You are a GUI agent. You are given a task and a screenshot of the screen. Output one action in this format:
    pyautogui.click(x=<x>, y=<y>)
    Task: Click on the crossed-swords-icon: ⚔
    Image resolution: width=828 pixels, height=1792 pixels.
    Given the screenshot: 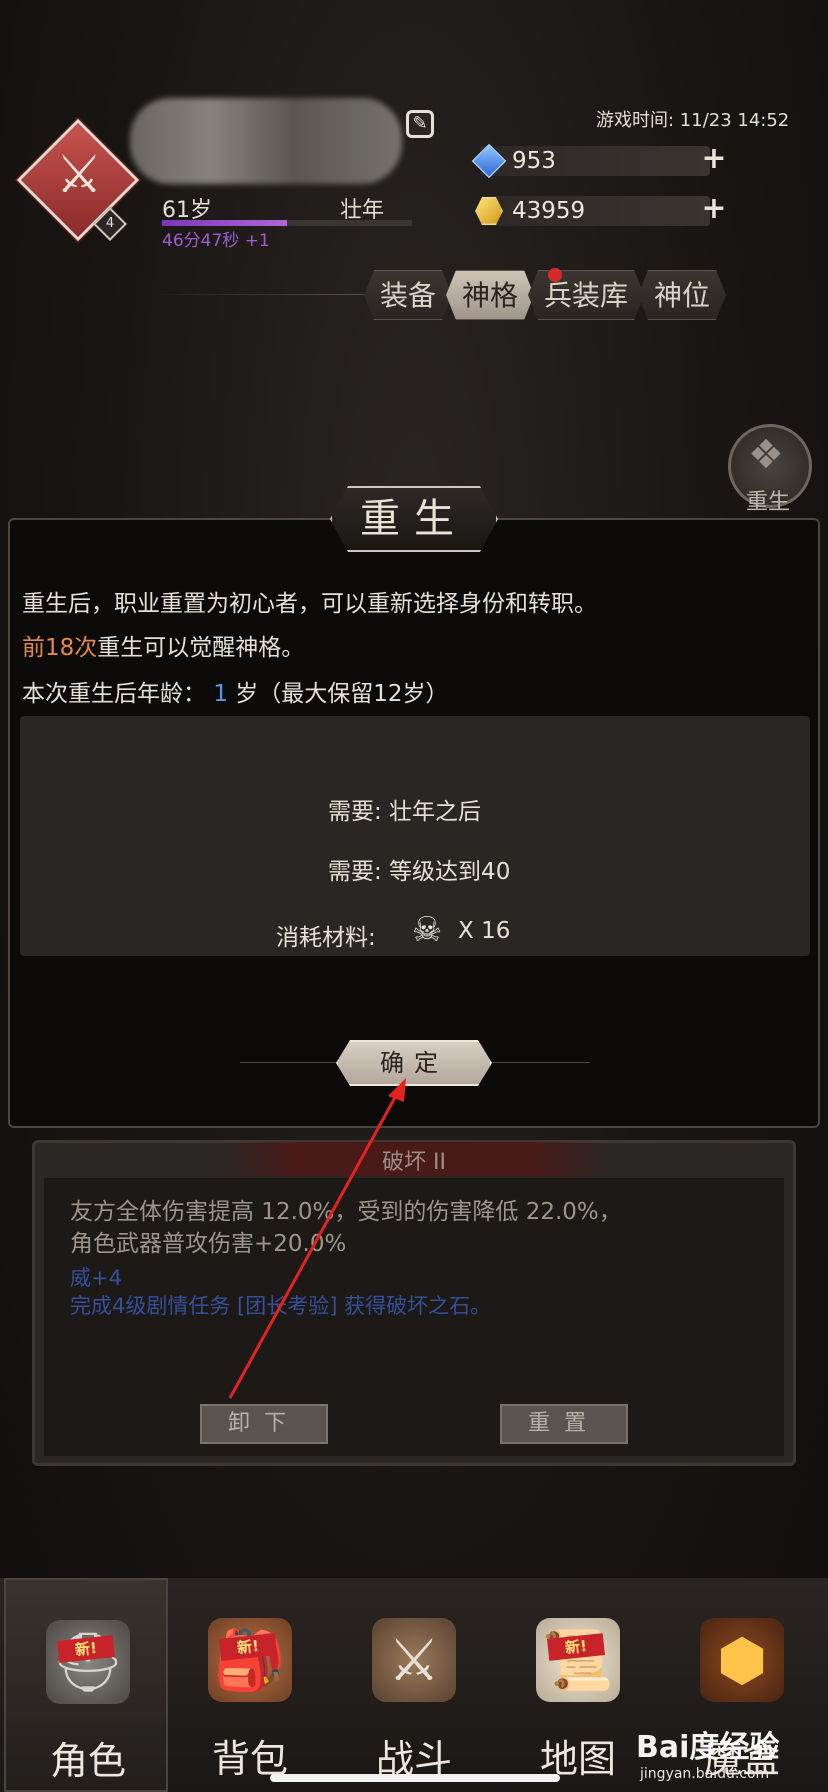 What is the action you would take?
    pyautogui.click(x=79, y=175)
    